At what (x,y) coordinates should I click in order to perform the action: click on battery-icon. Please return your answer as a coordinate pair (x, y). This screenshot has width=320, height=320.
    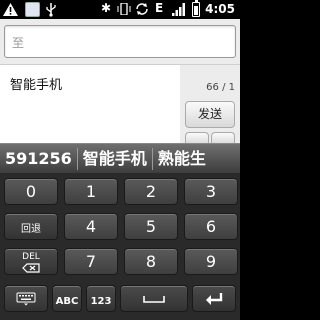
    Looking at the image, I should click on (196, 8).